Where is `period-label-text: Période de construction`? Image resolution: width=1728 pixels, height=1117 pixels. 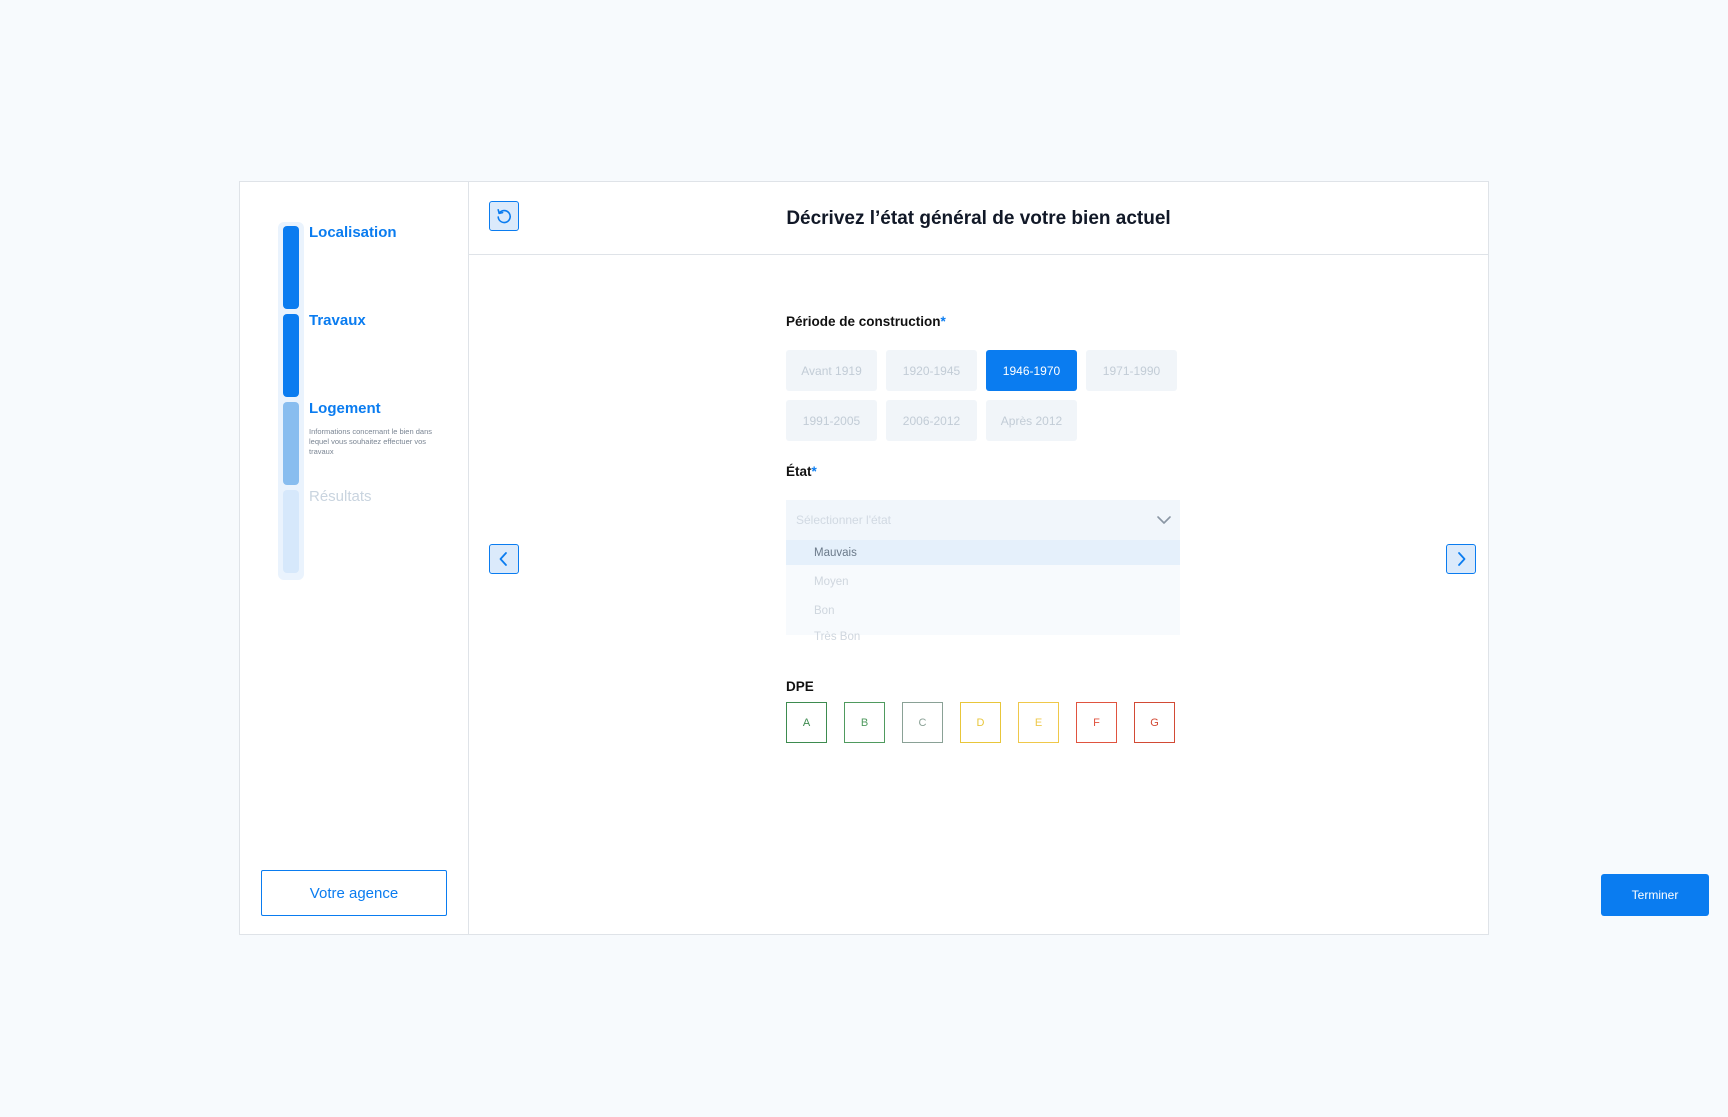 period-label-text: Période de construction is located at coordinates (863, 321).